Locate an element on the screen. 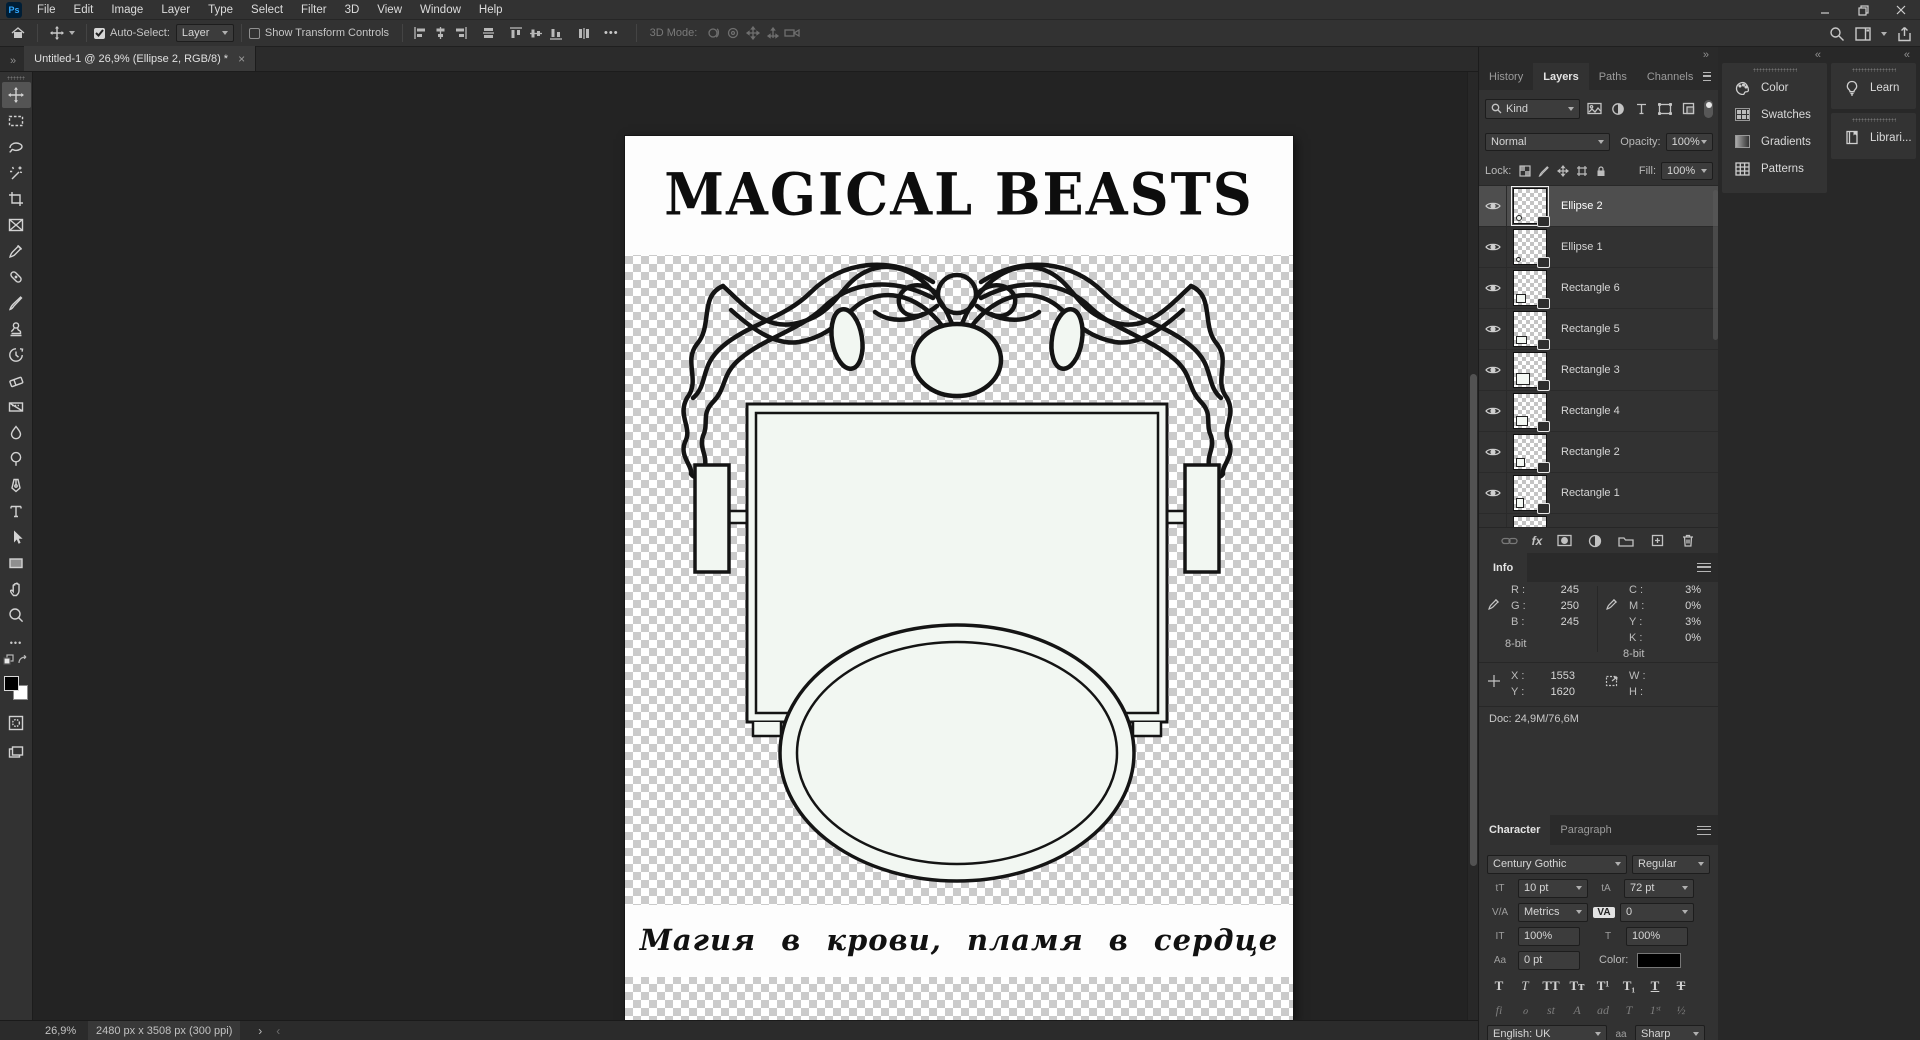  move-tool-preset-icon is located at coordinates (57, 33).